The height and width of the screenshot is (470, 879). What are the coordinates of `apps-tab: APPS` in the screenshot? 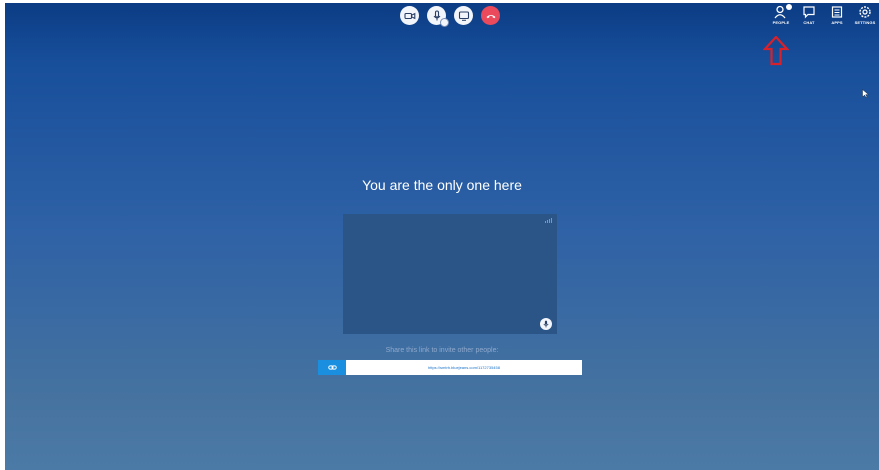 It's located at (837, 15).